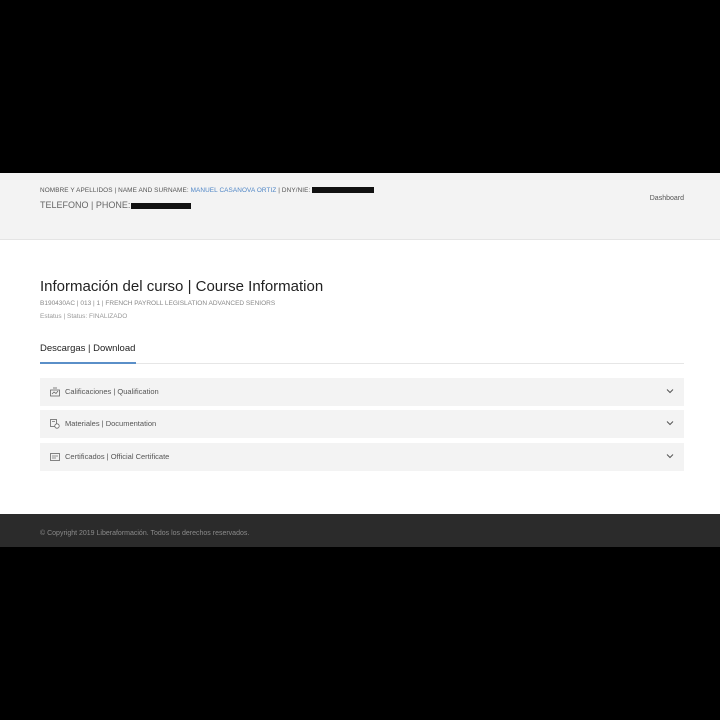  What do you see at coordinates (114, 190) in the screenshot?
I see `name-label: NOMBRE Y APELLIDOS | NAME AND SURNAME:` at bounding box center [114, 190].